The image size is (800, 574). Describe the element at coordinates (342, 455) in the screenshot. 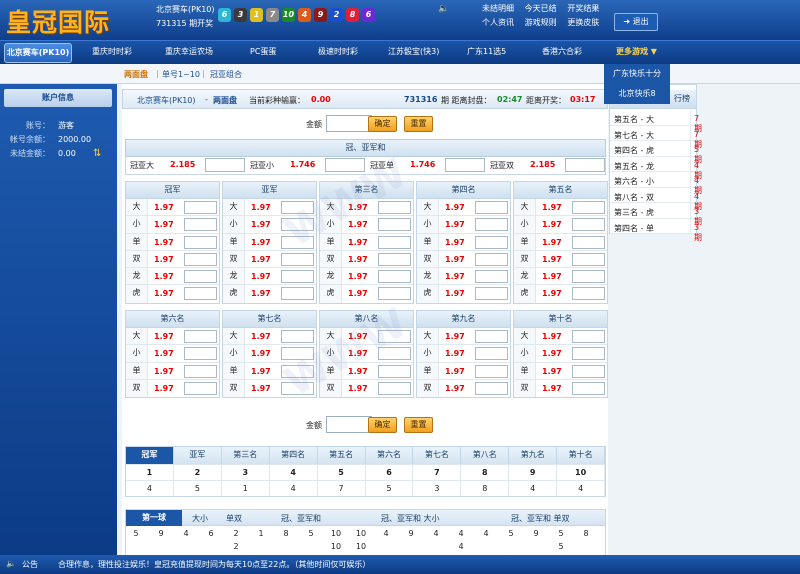

I see `results-tab: 第五名` at that location.